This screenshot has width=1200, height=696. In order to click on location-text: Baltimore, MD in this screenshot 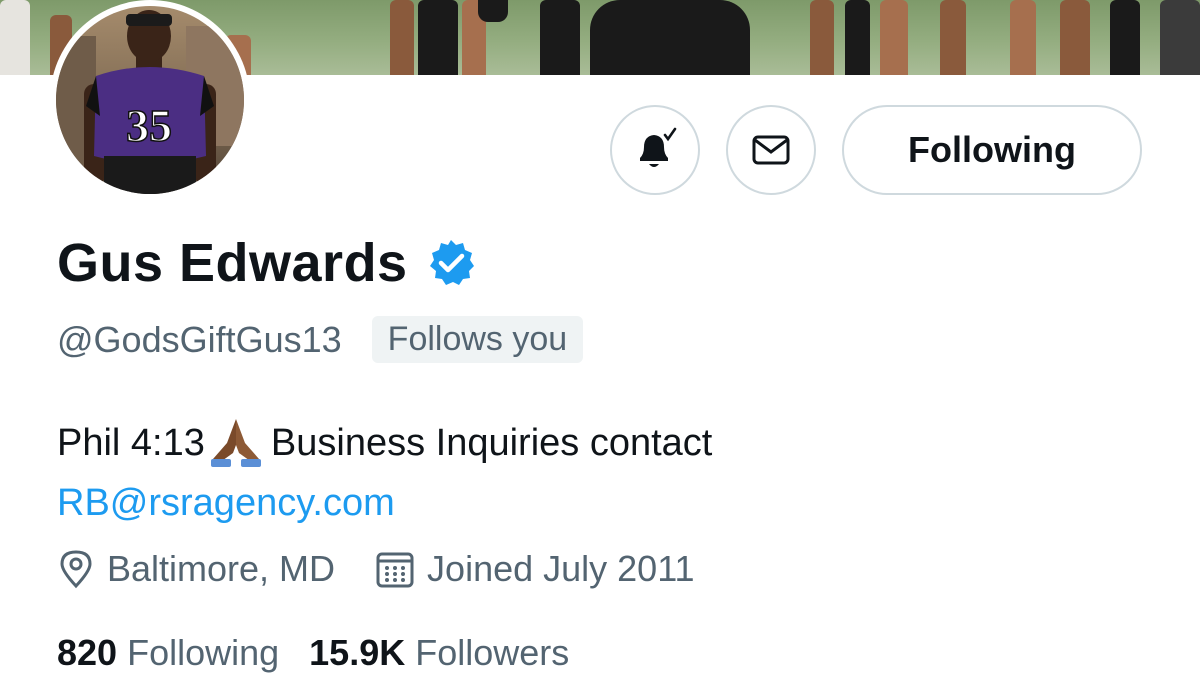, I will do `click(221, 568)`.